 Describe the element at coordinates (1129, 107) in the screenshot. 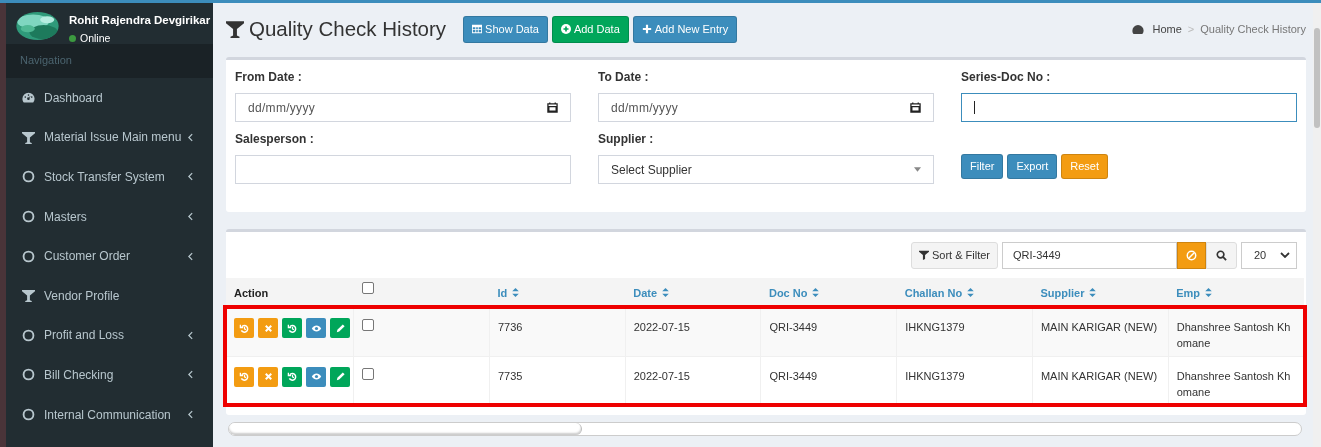

I see `input-field` at that location.